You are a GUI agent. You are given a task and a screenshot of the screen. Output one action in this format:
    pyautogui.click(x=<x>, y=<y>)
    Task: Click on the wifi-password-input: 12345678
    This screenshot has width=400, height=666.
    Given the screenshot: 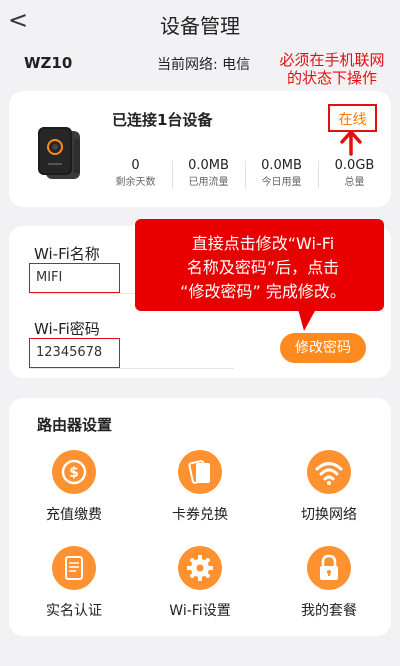 What is the action you would take?
    pyautogui.click(x=74, y=353)
    